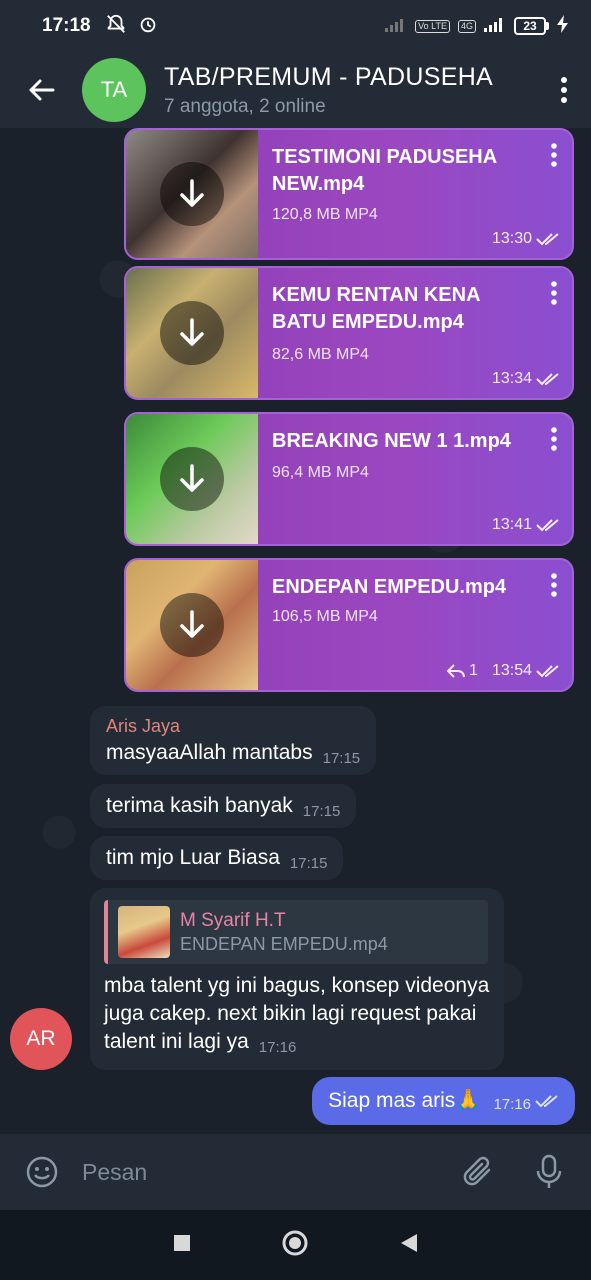  Describe the element at coordinates (405, 1100) in the screenshot. I see `message-text: Siap mas aris🙏` at that location.